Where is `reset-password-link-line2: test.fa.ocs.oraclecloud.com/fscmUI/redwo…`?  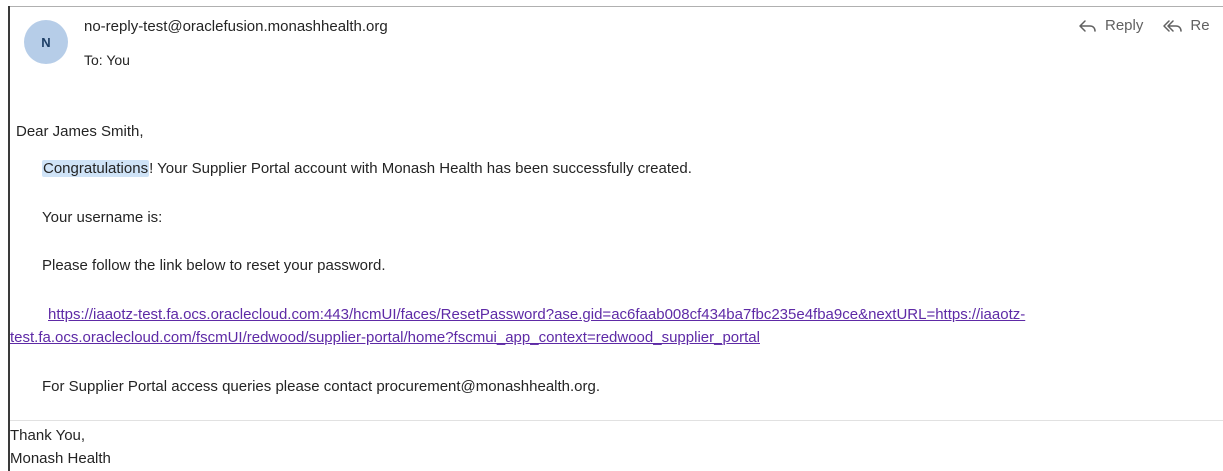 reset-password-link-line2: test.fa.ocs.oraclecloud.com/fscmUI/redwo… is located at coordinates (385, 338).